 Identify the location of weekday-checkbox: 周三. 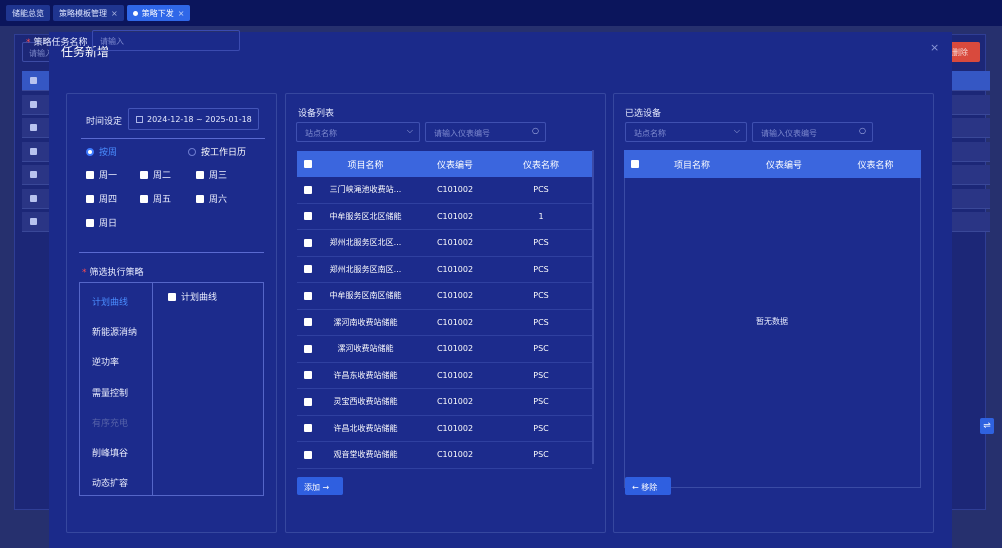
(211, 174).